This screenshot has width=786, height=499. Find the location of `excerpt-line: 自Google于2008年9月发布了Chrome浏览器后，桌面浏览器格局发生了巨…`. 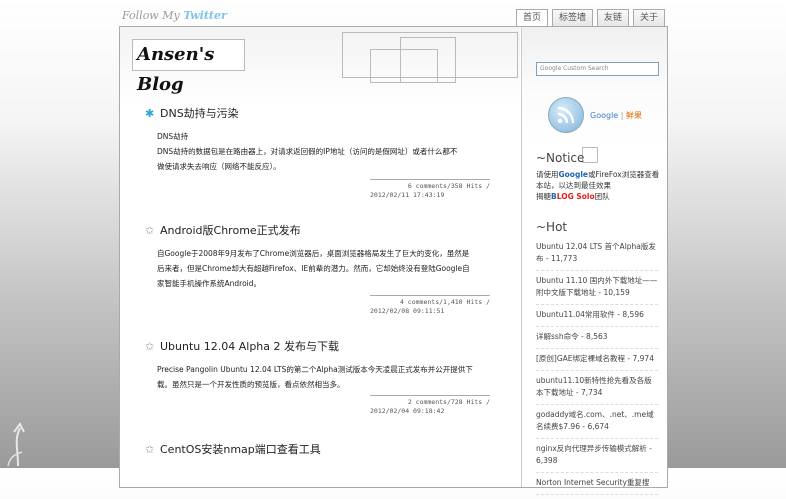

excerpt-line: 自Google于2008年9月发布了Chrome浏览器后，桌面浏览器格局发生了巨… is located at coordinates (313, 253).